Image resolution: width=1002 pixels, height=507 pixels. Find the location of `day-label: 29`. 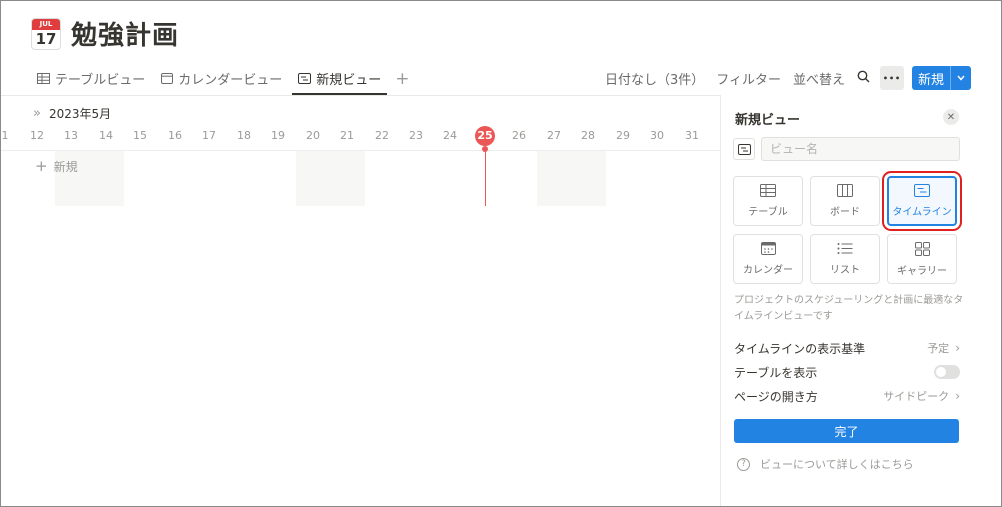

day-label: 29 is located at coordinates (623, 135).